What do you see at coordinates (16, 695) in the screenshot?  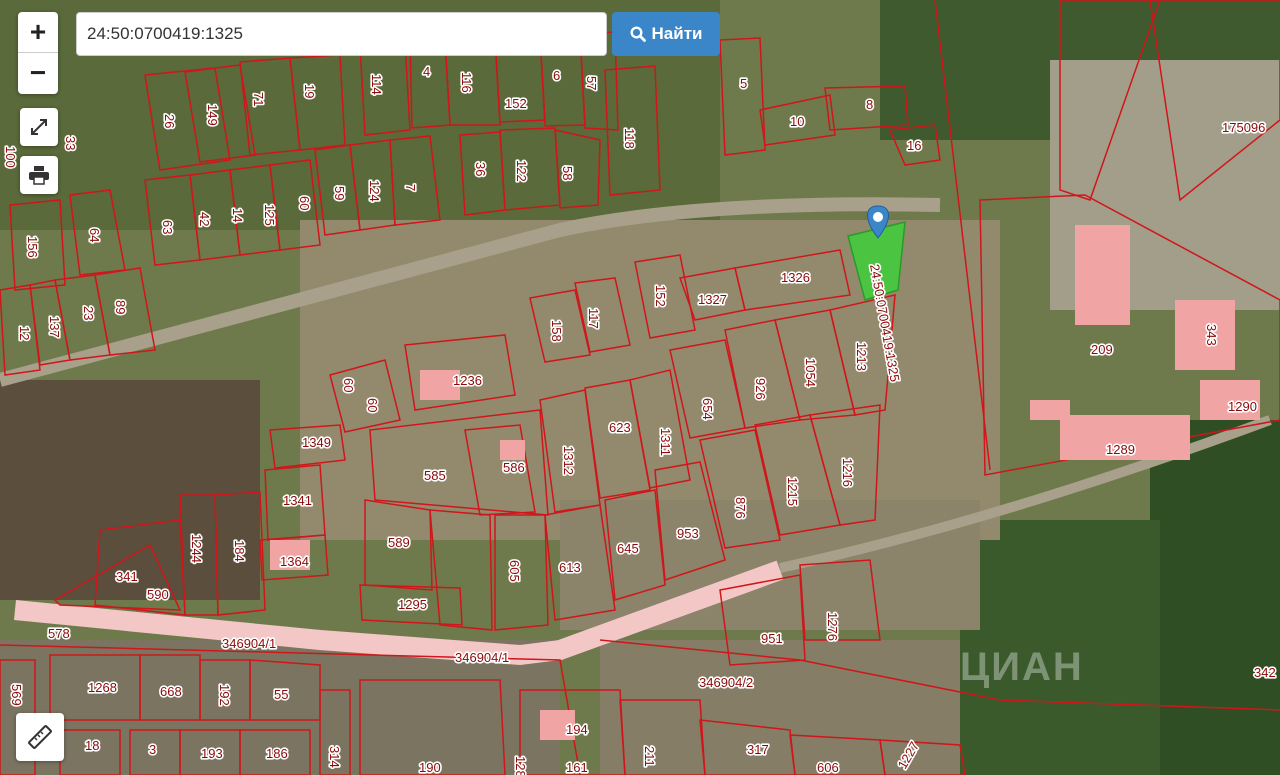 I see `plot-label: 569` at bounding box center [16, 695].